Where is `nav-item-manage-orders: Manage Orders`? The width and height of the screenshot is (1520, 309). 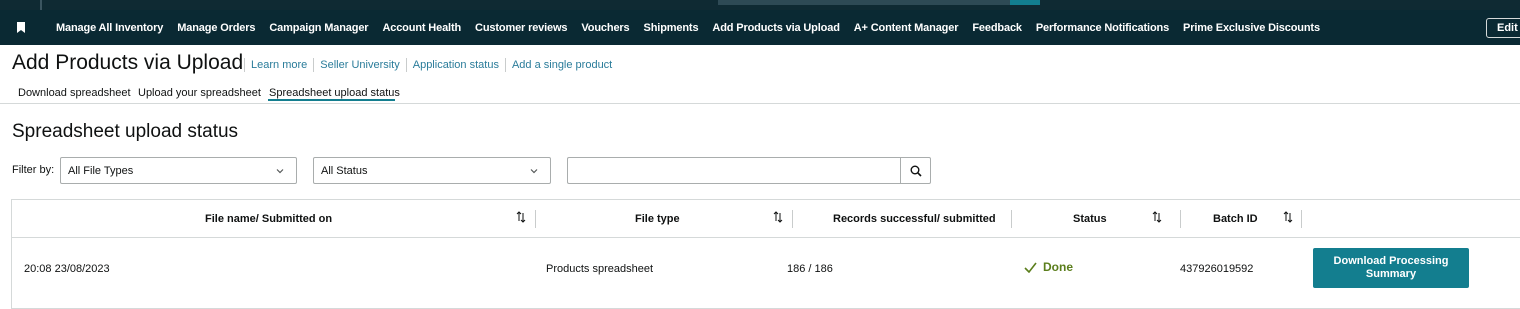
nav-item-manage-orders: Manage Orders is located at coordinates (216, 28).